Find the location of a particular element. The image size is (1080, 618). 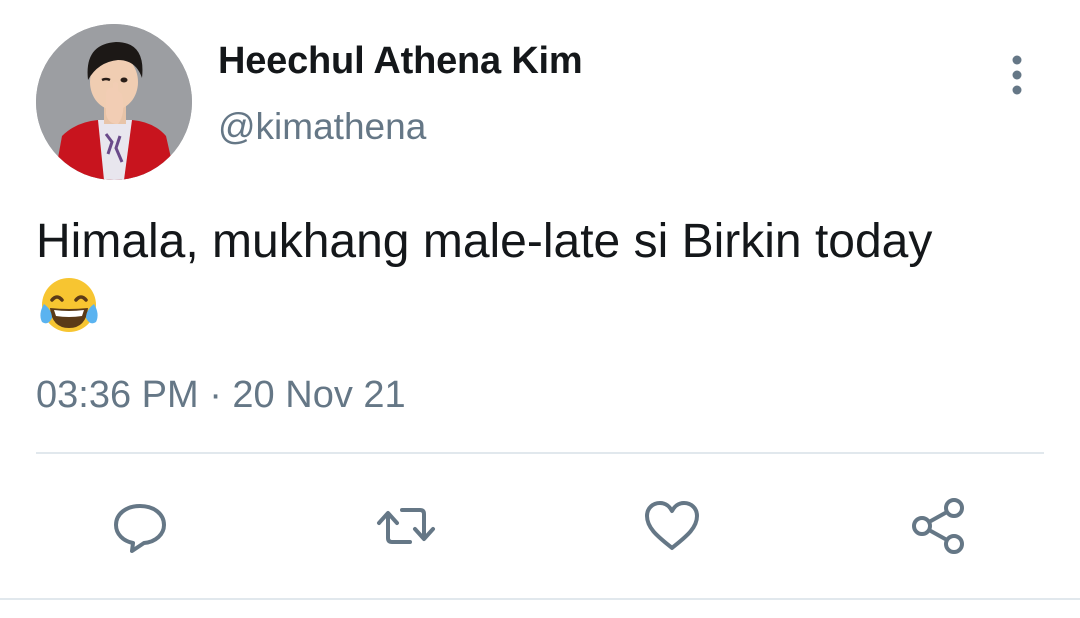

heart-icon is located at coordinates (672, 525).